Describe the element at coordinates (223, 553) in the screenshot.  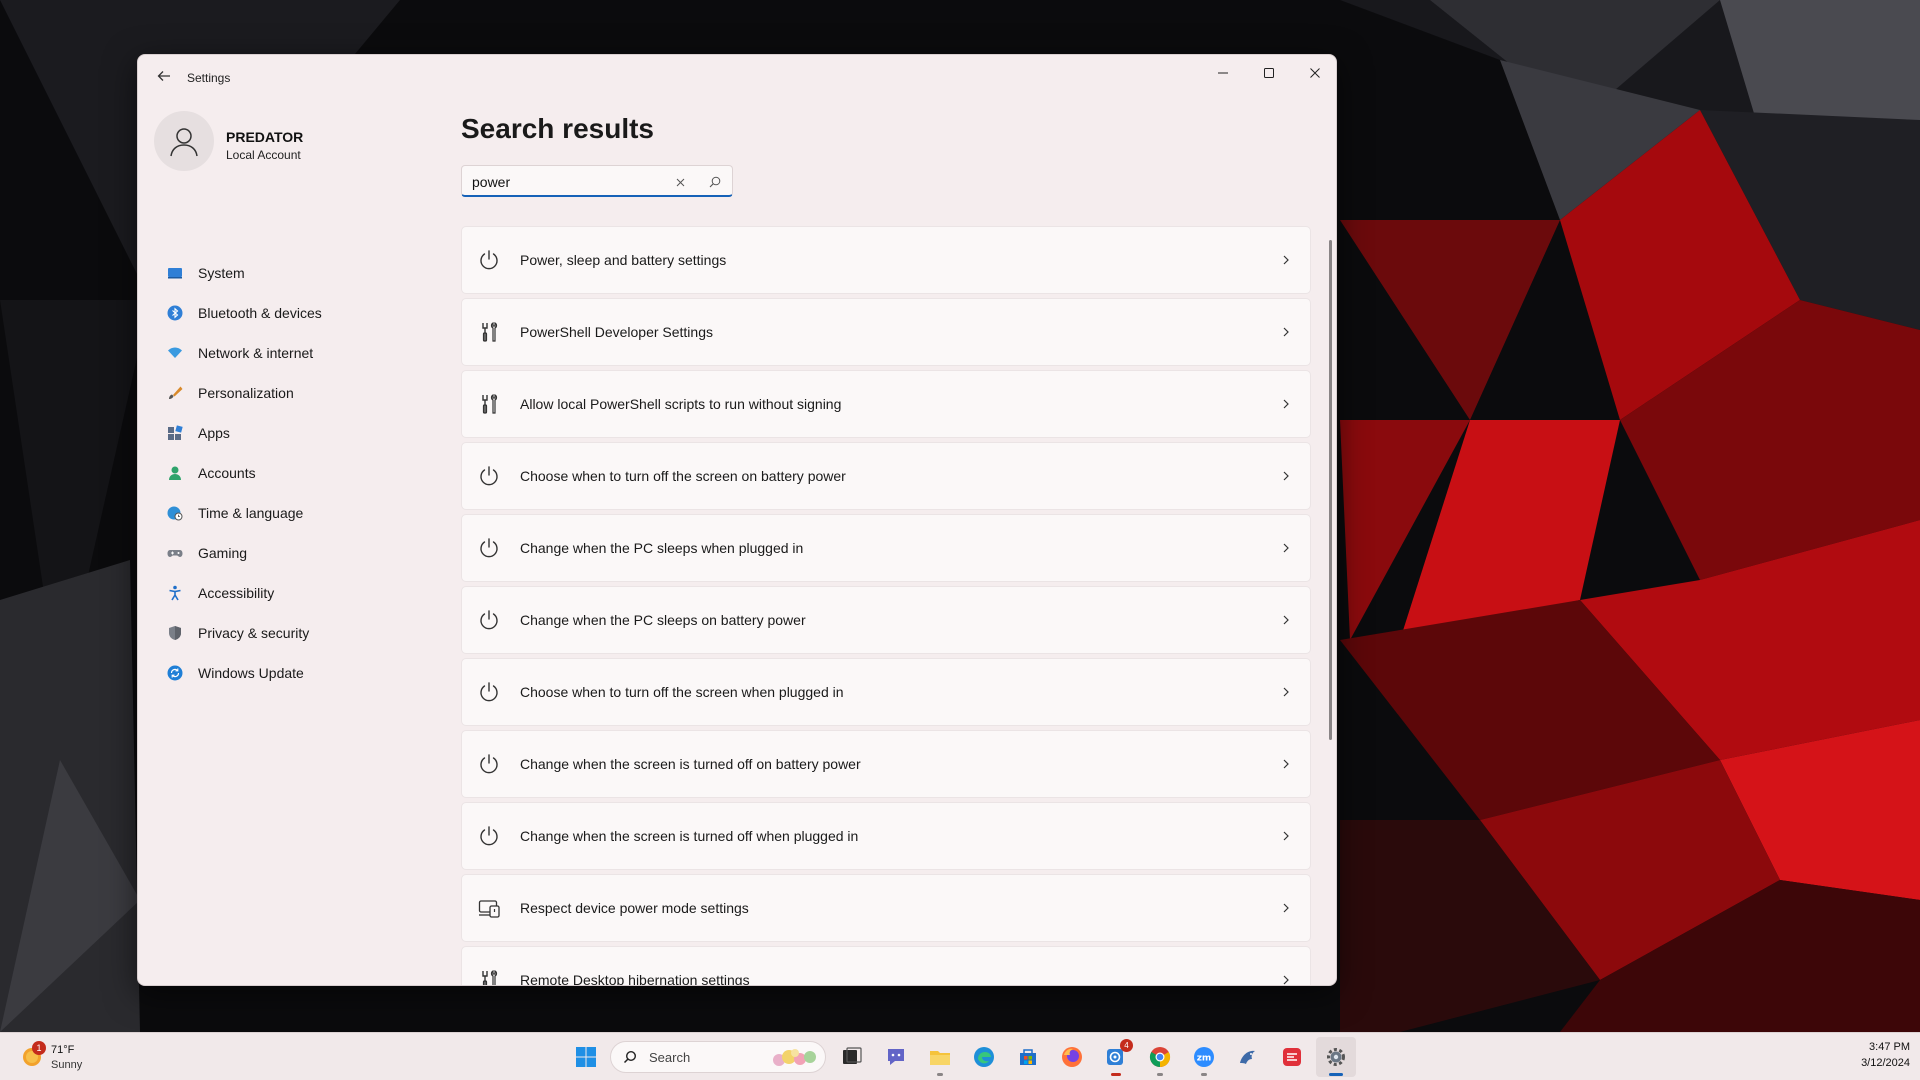
I see `sidebar-item-label: Gaming` at that location.